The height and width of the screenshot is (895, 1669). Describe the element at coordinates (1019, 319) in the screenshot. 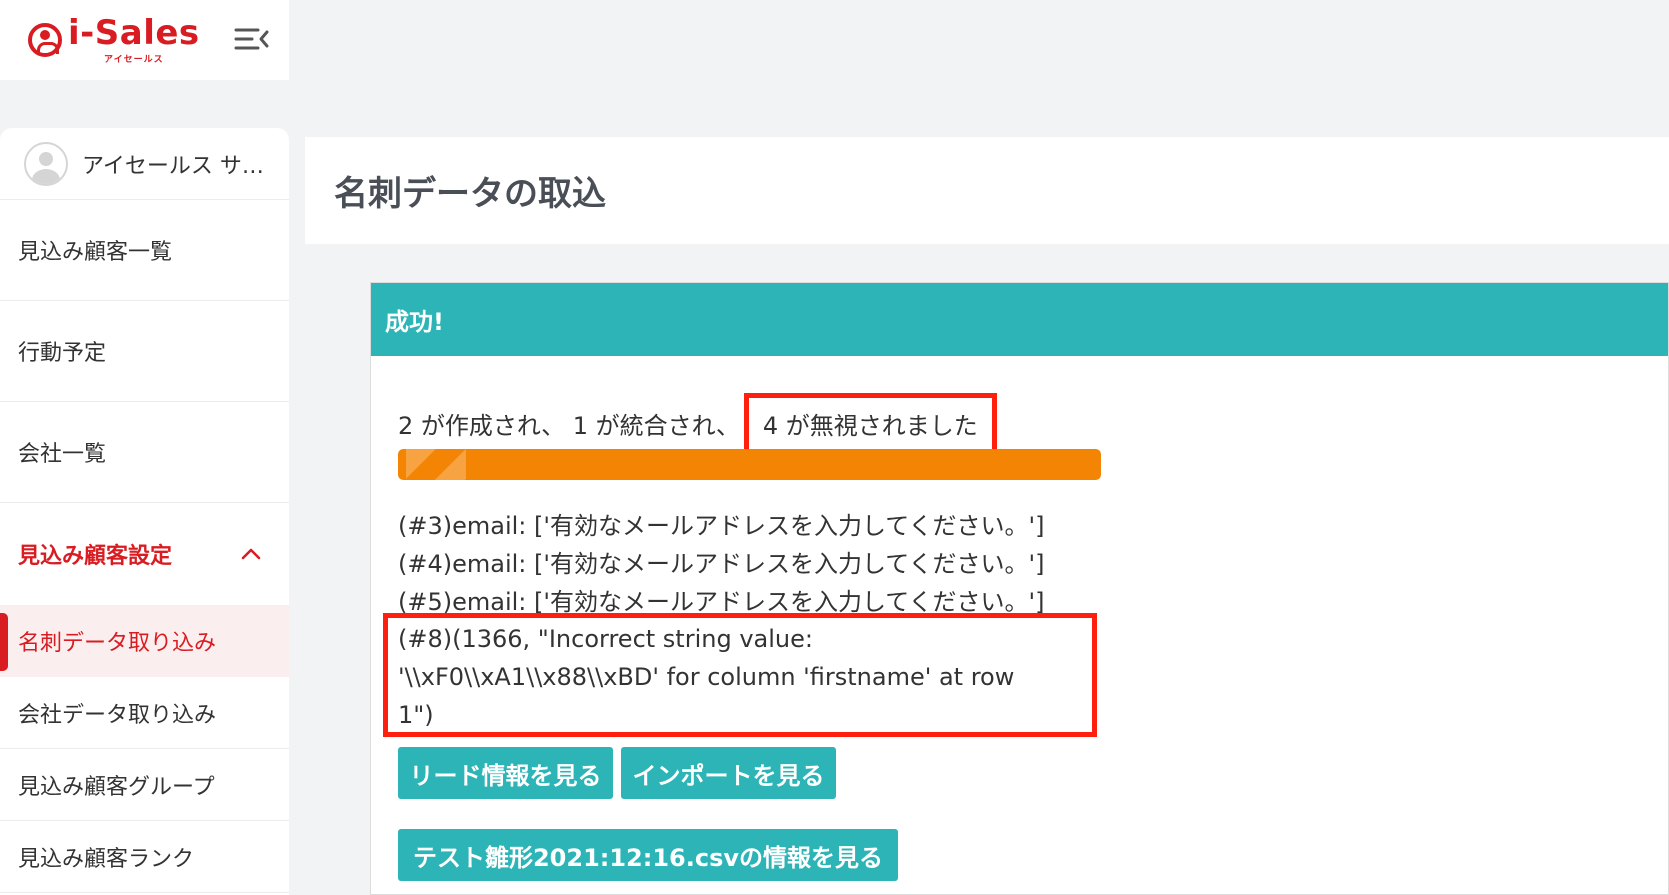

I see `result-header: 成功!` at that location.